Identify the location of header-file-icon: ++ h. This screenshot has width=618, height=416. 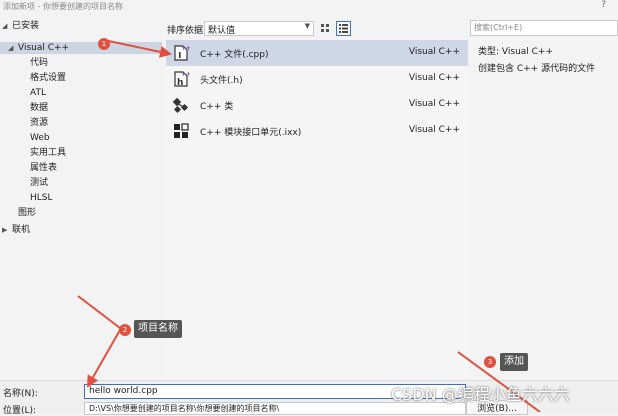
(182, 79).